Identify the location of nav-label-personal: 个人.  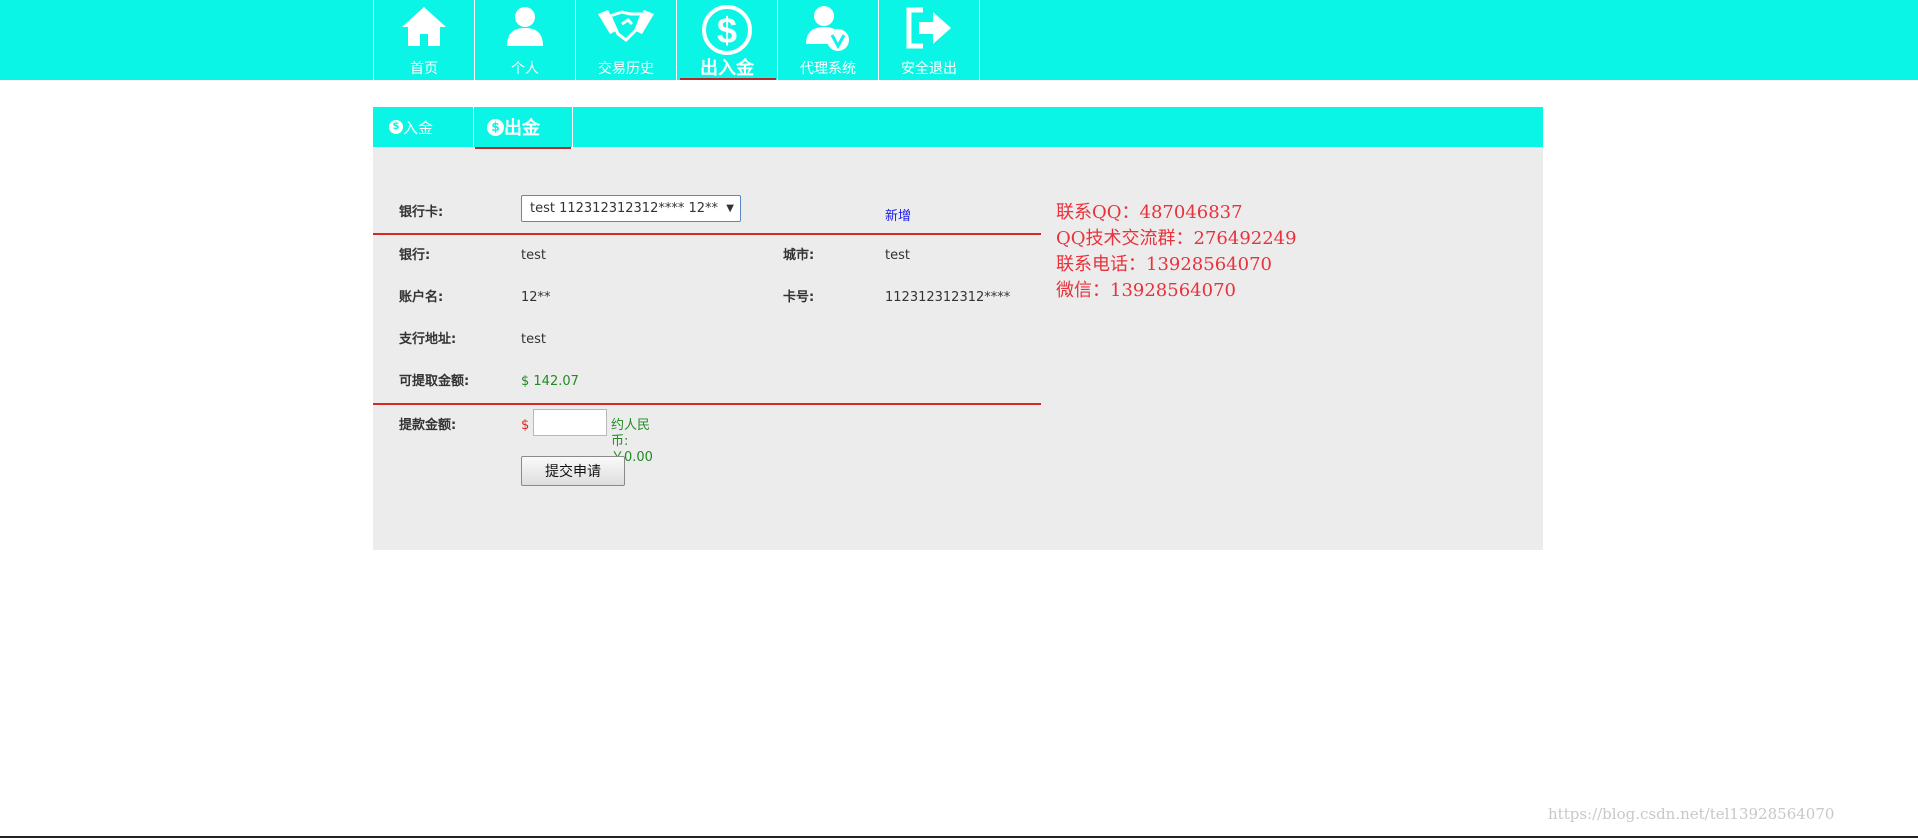
(525, 69).